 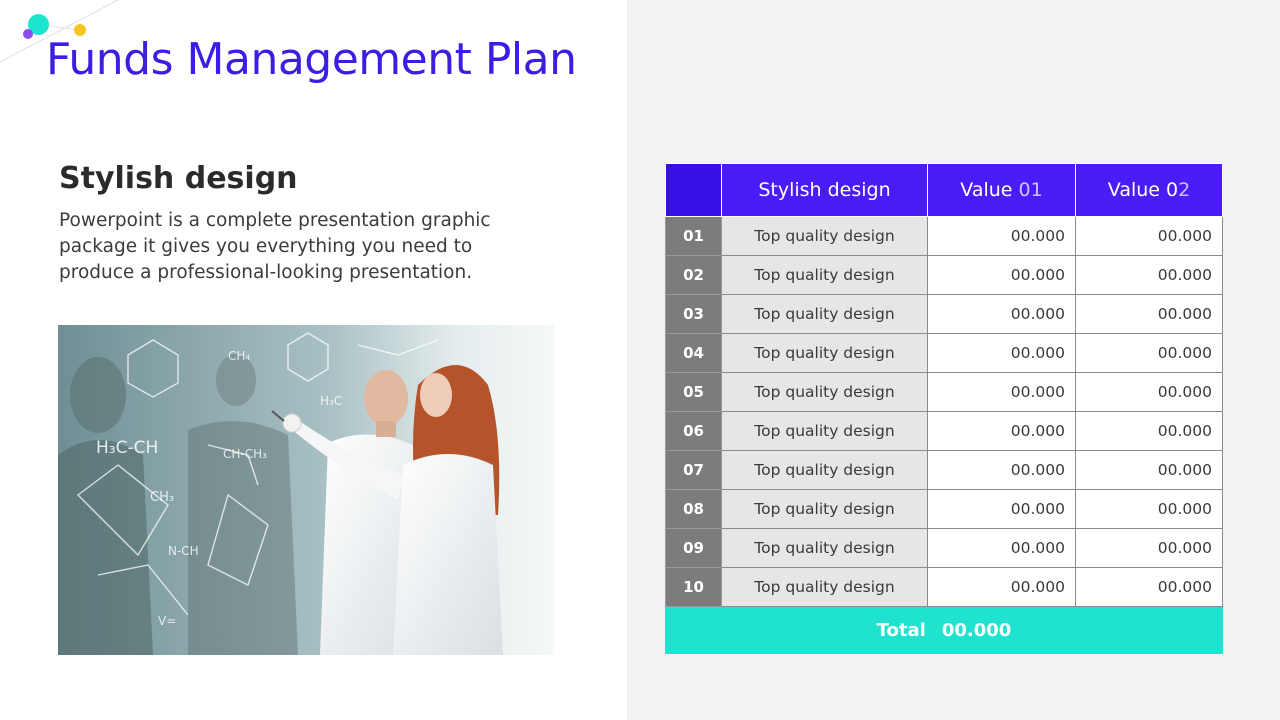 I want to click on board-text-2: CH₃, so click(x=162, y=497).